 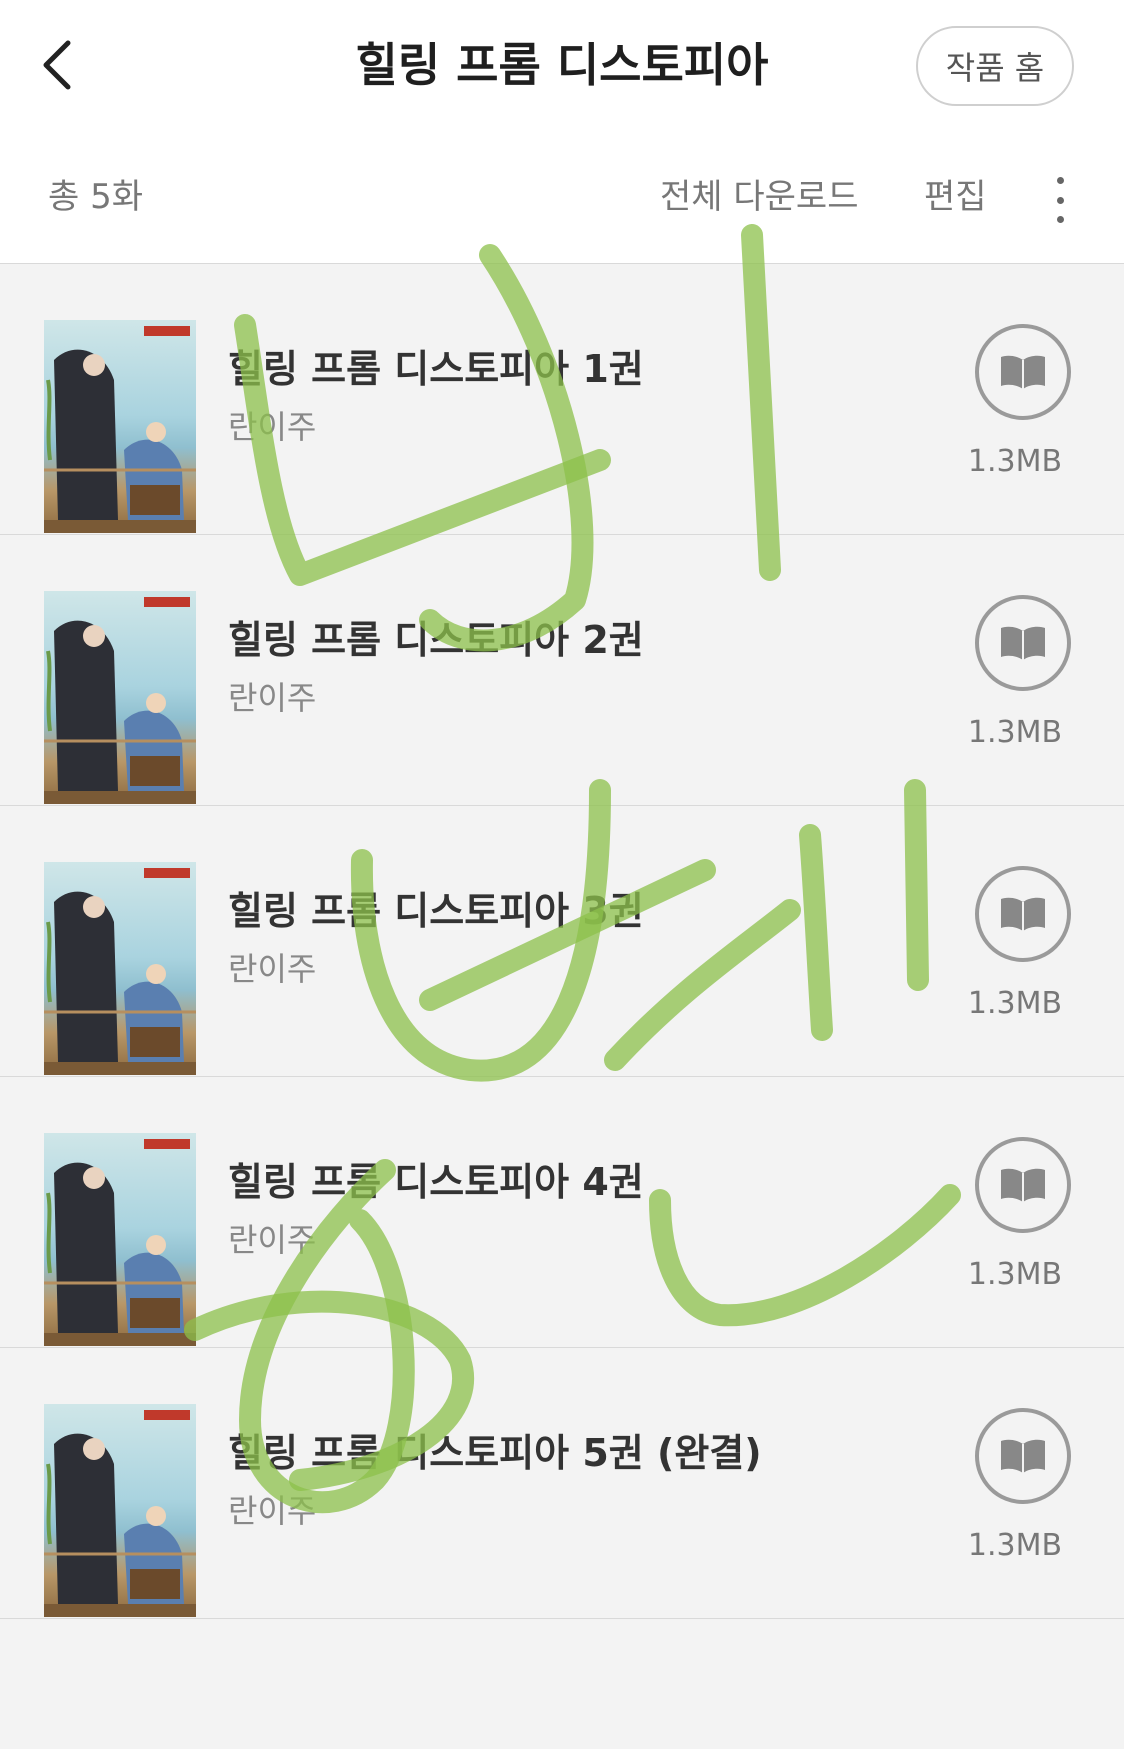 I want to click on more-vertical-icon, so click(x=1060, y=180).